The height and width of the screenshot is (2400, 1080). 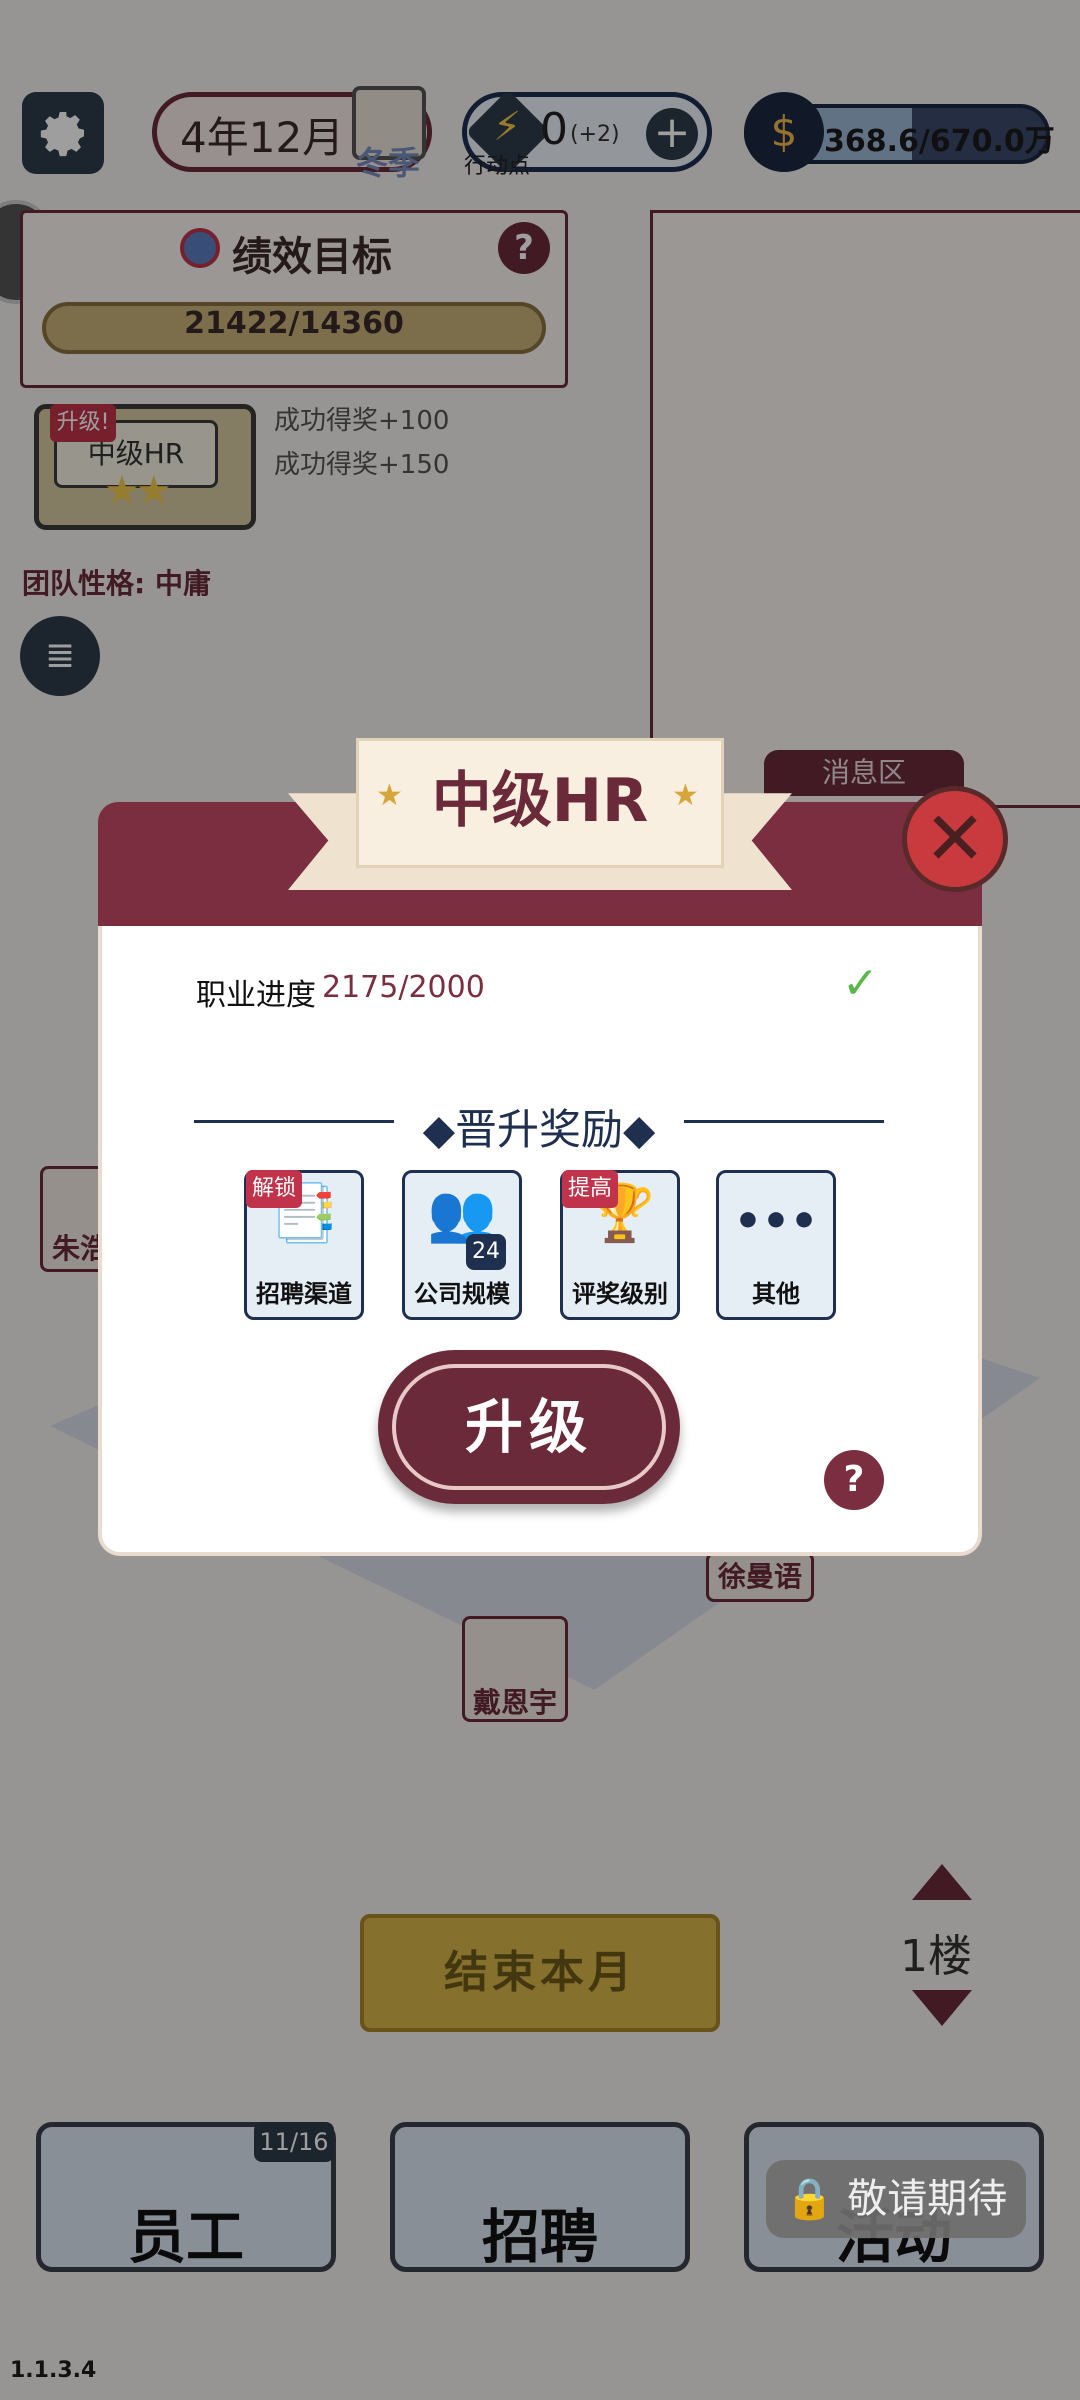 I want to click on reward-label: 公司规模, so click(x=462, y=1294).